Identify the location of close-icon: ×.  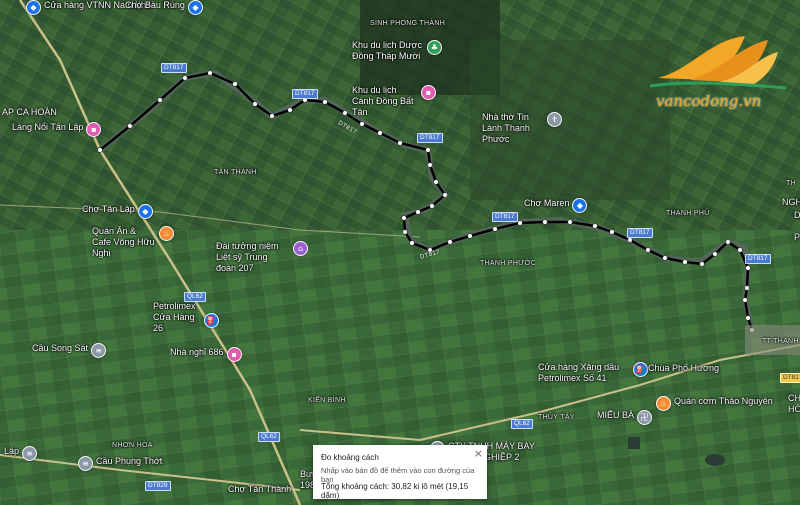
(478, 453).